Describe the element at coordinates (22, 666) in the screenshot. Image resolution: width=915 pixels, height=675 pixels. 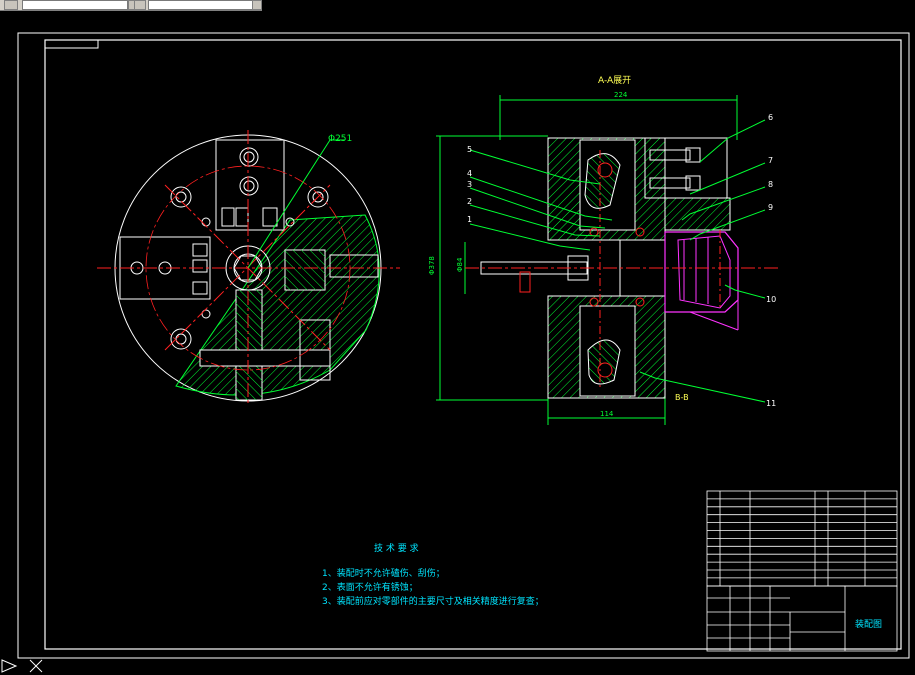
I see `ucs-icon` at that location.